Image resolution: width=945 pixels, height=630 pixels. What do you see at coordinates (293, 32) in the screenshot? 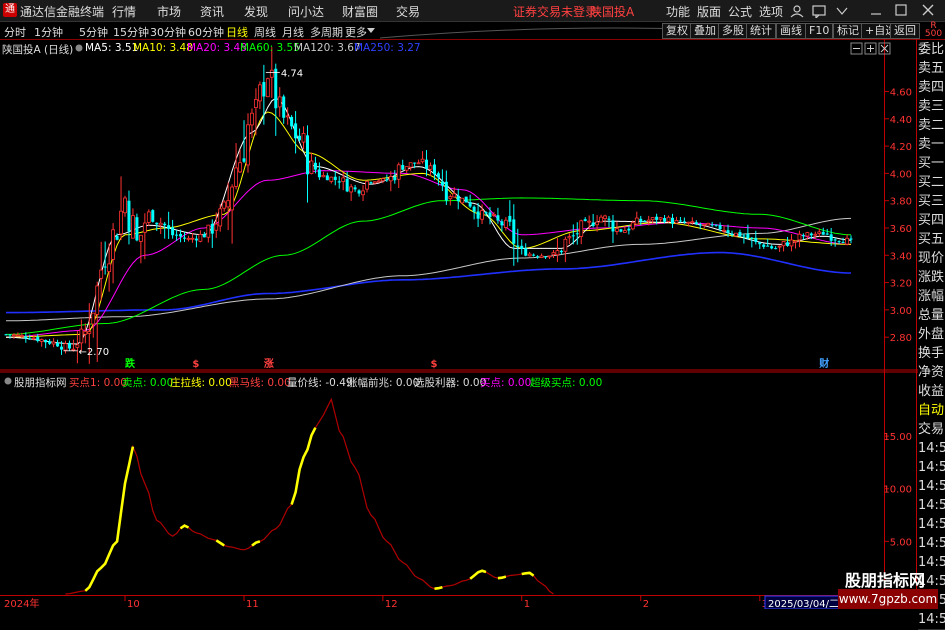
I see `period-monthly: 月线` at bounding box center [293, 32].